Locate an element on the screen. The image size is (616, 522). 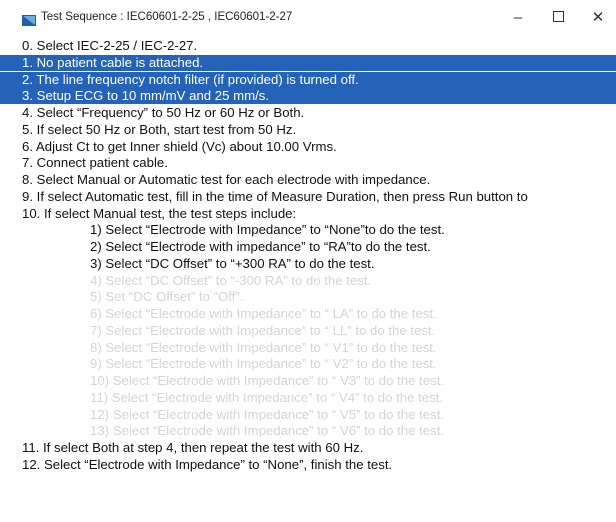
maximize-icon is located at coordinates (558, 16).